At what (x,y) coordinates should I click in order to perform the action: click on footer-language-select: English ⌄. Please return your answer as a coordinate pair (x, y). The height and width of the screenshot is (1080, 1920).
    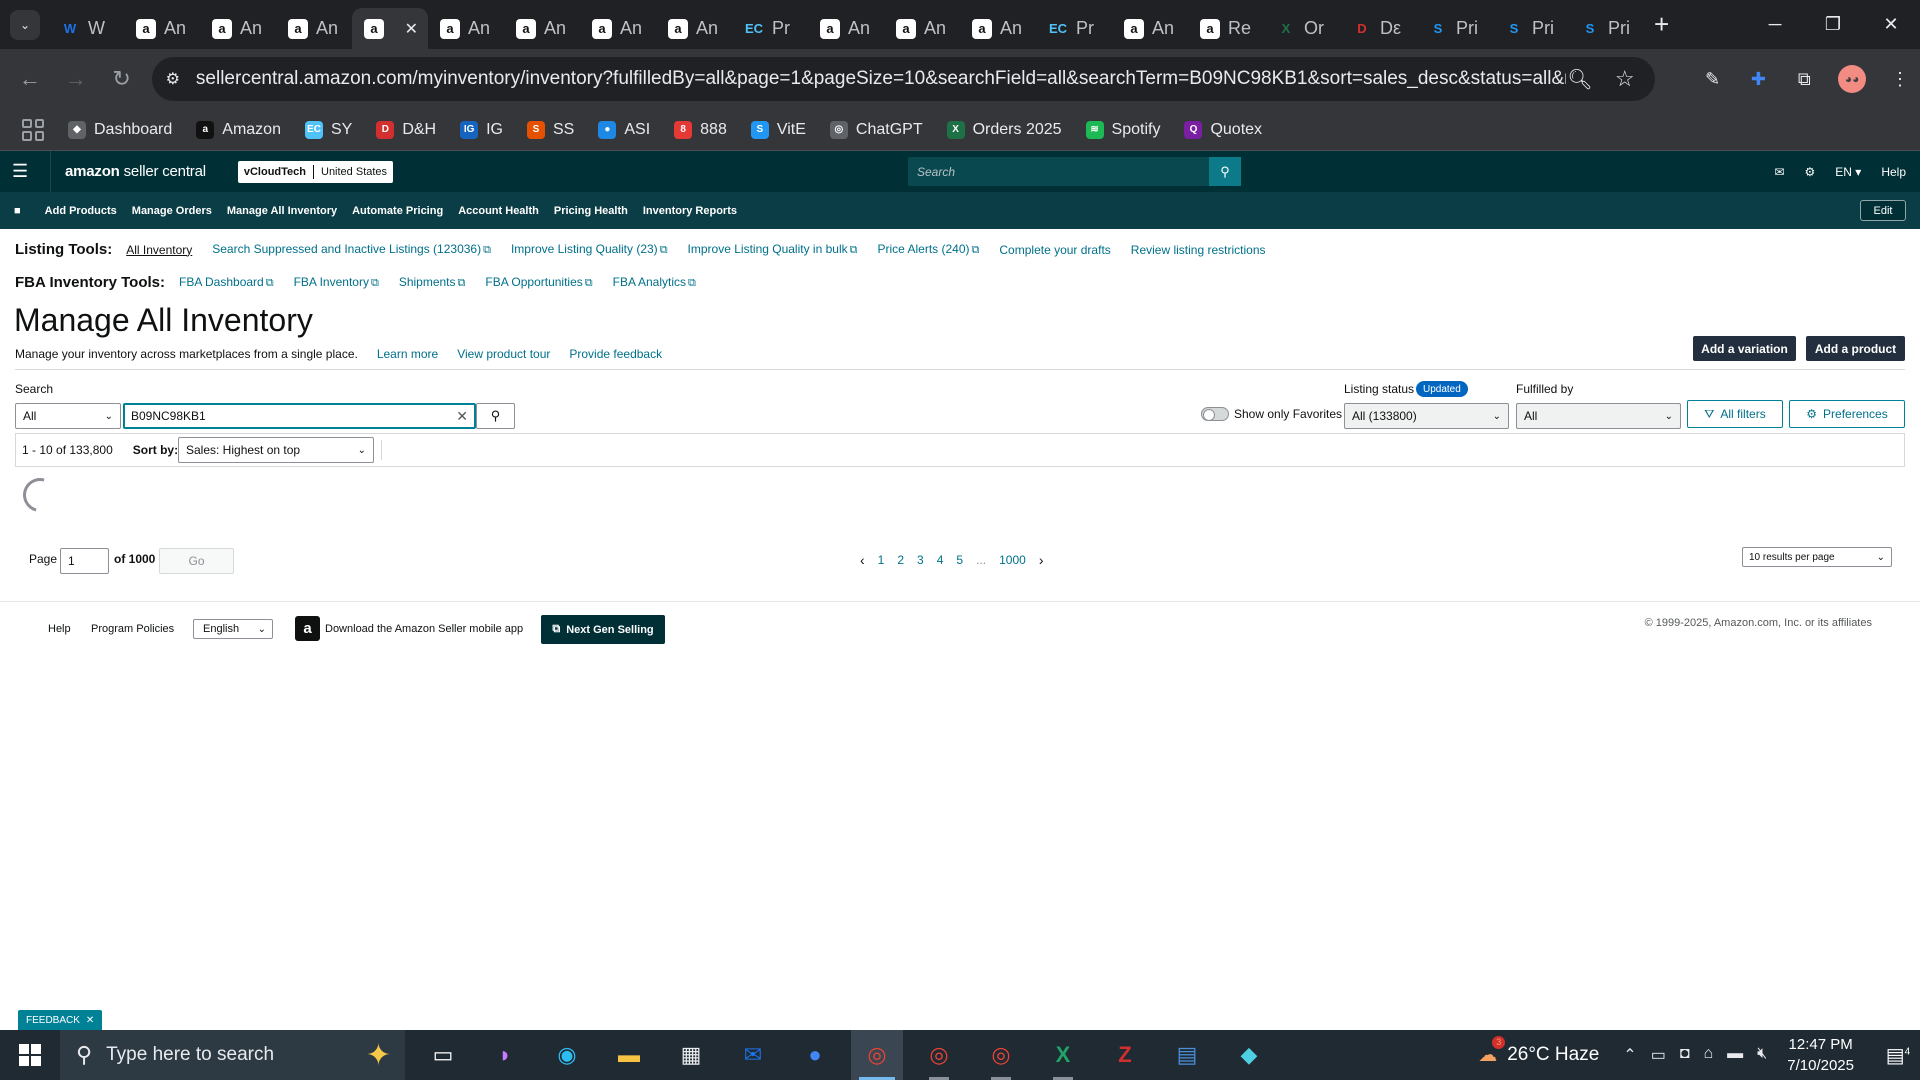
    Looking at the image, I should click on (233, 629).